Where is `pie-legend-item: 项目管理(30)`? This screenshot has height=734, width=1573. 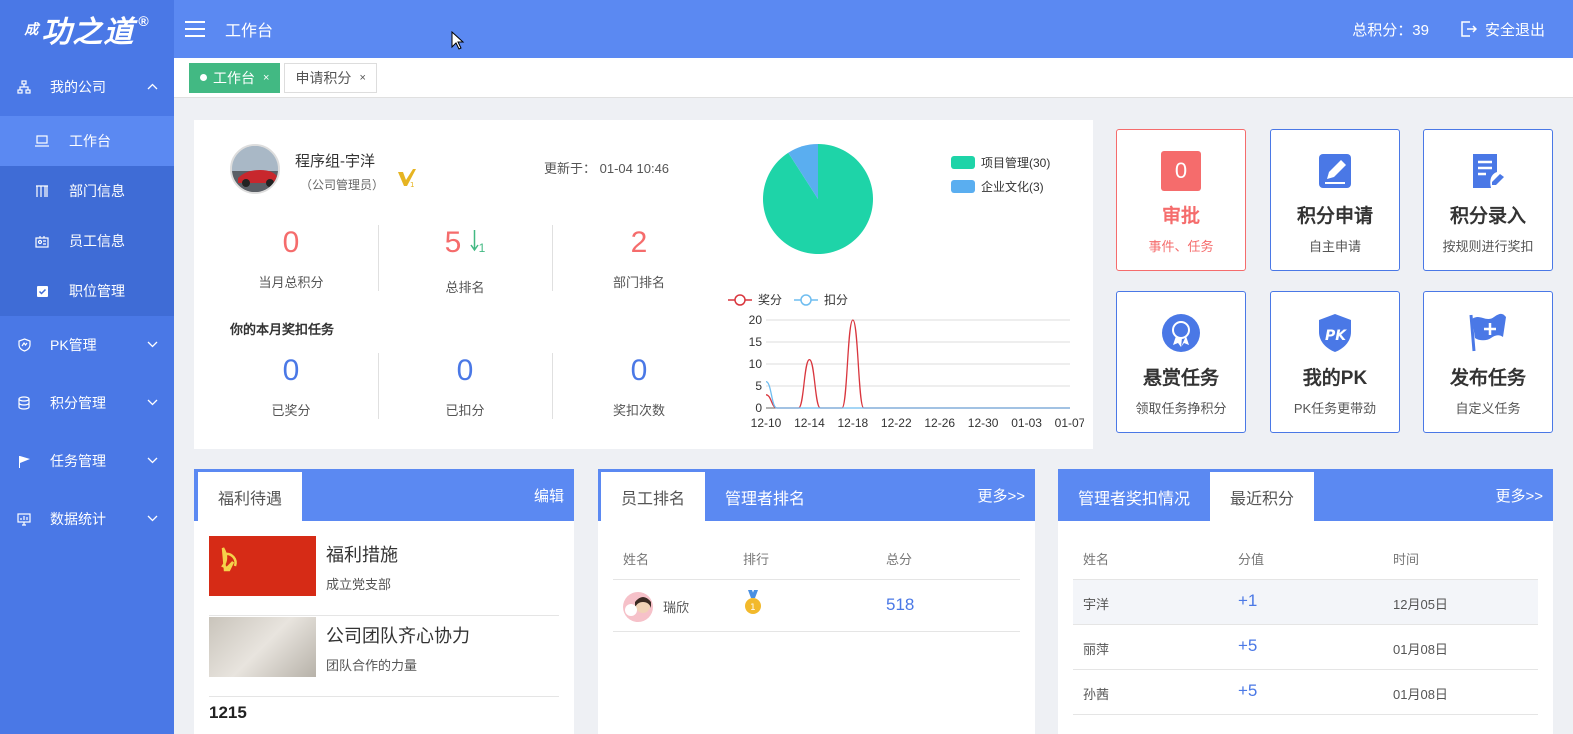
pie-legend-item: 项目管理(30) is located at coordinates (1000, 162).